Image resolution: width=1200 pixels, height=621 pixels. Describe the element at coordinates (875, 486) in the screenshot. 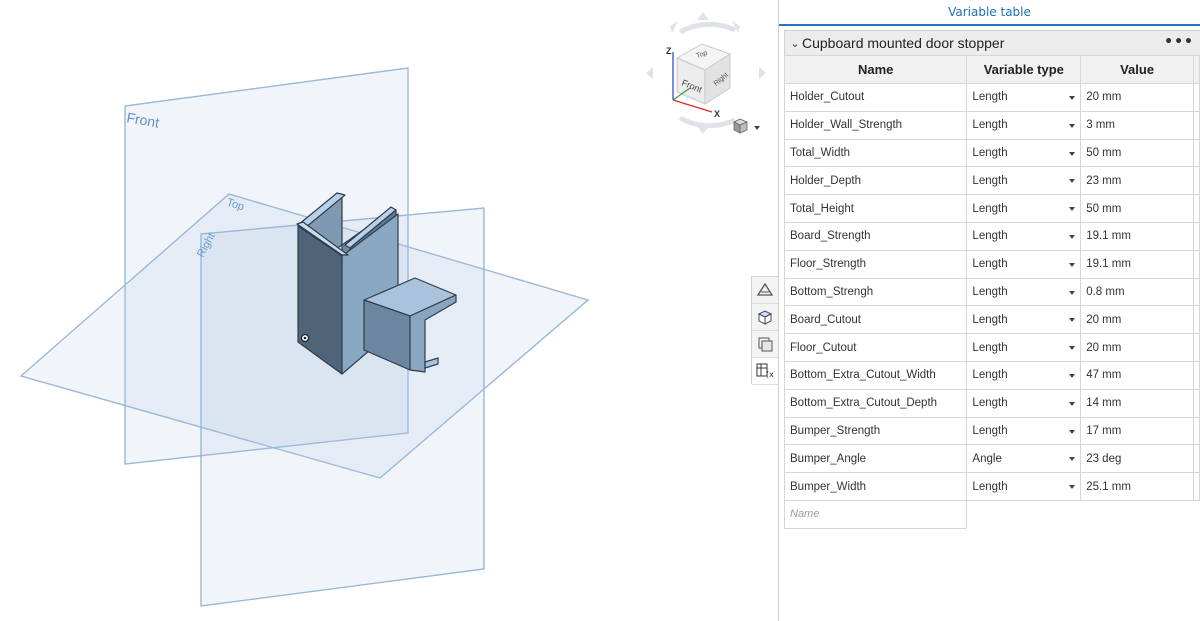

I see `variable-name-cell: Bumper_Width` at that location.